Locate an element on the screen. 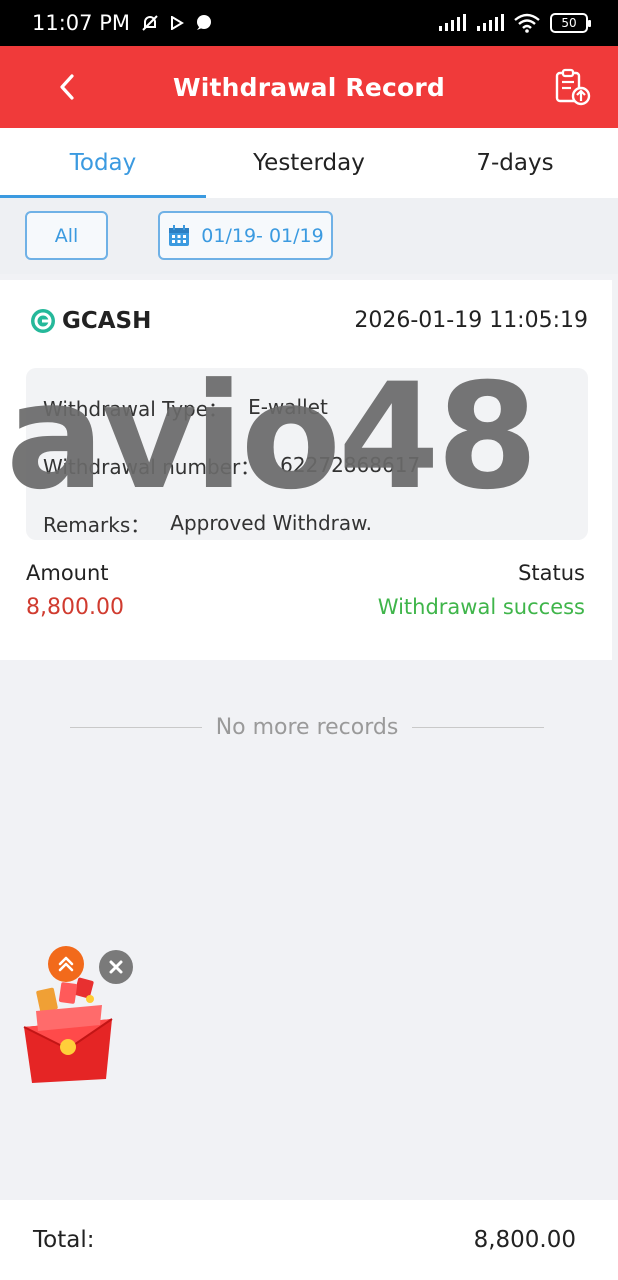 The width and height of the screenshot is (618, 1280). red-envelope-gift-button is located at coordinates (68, 1031).